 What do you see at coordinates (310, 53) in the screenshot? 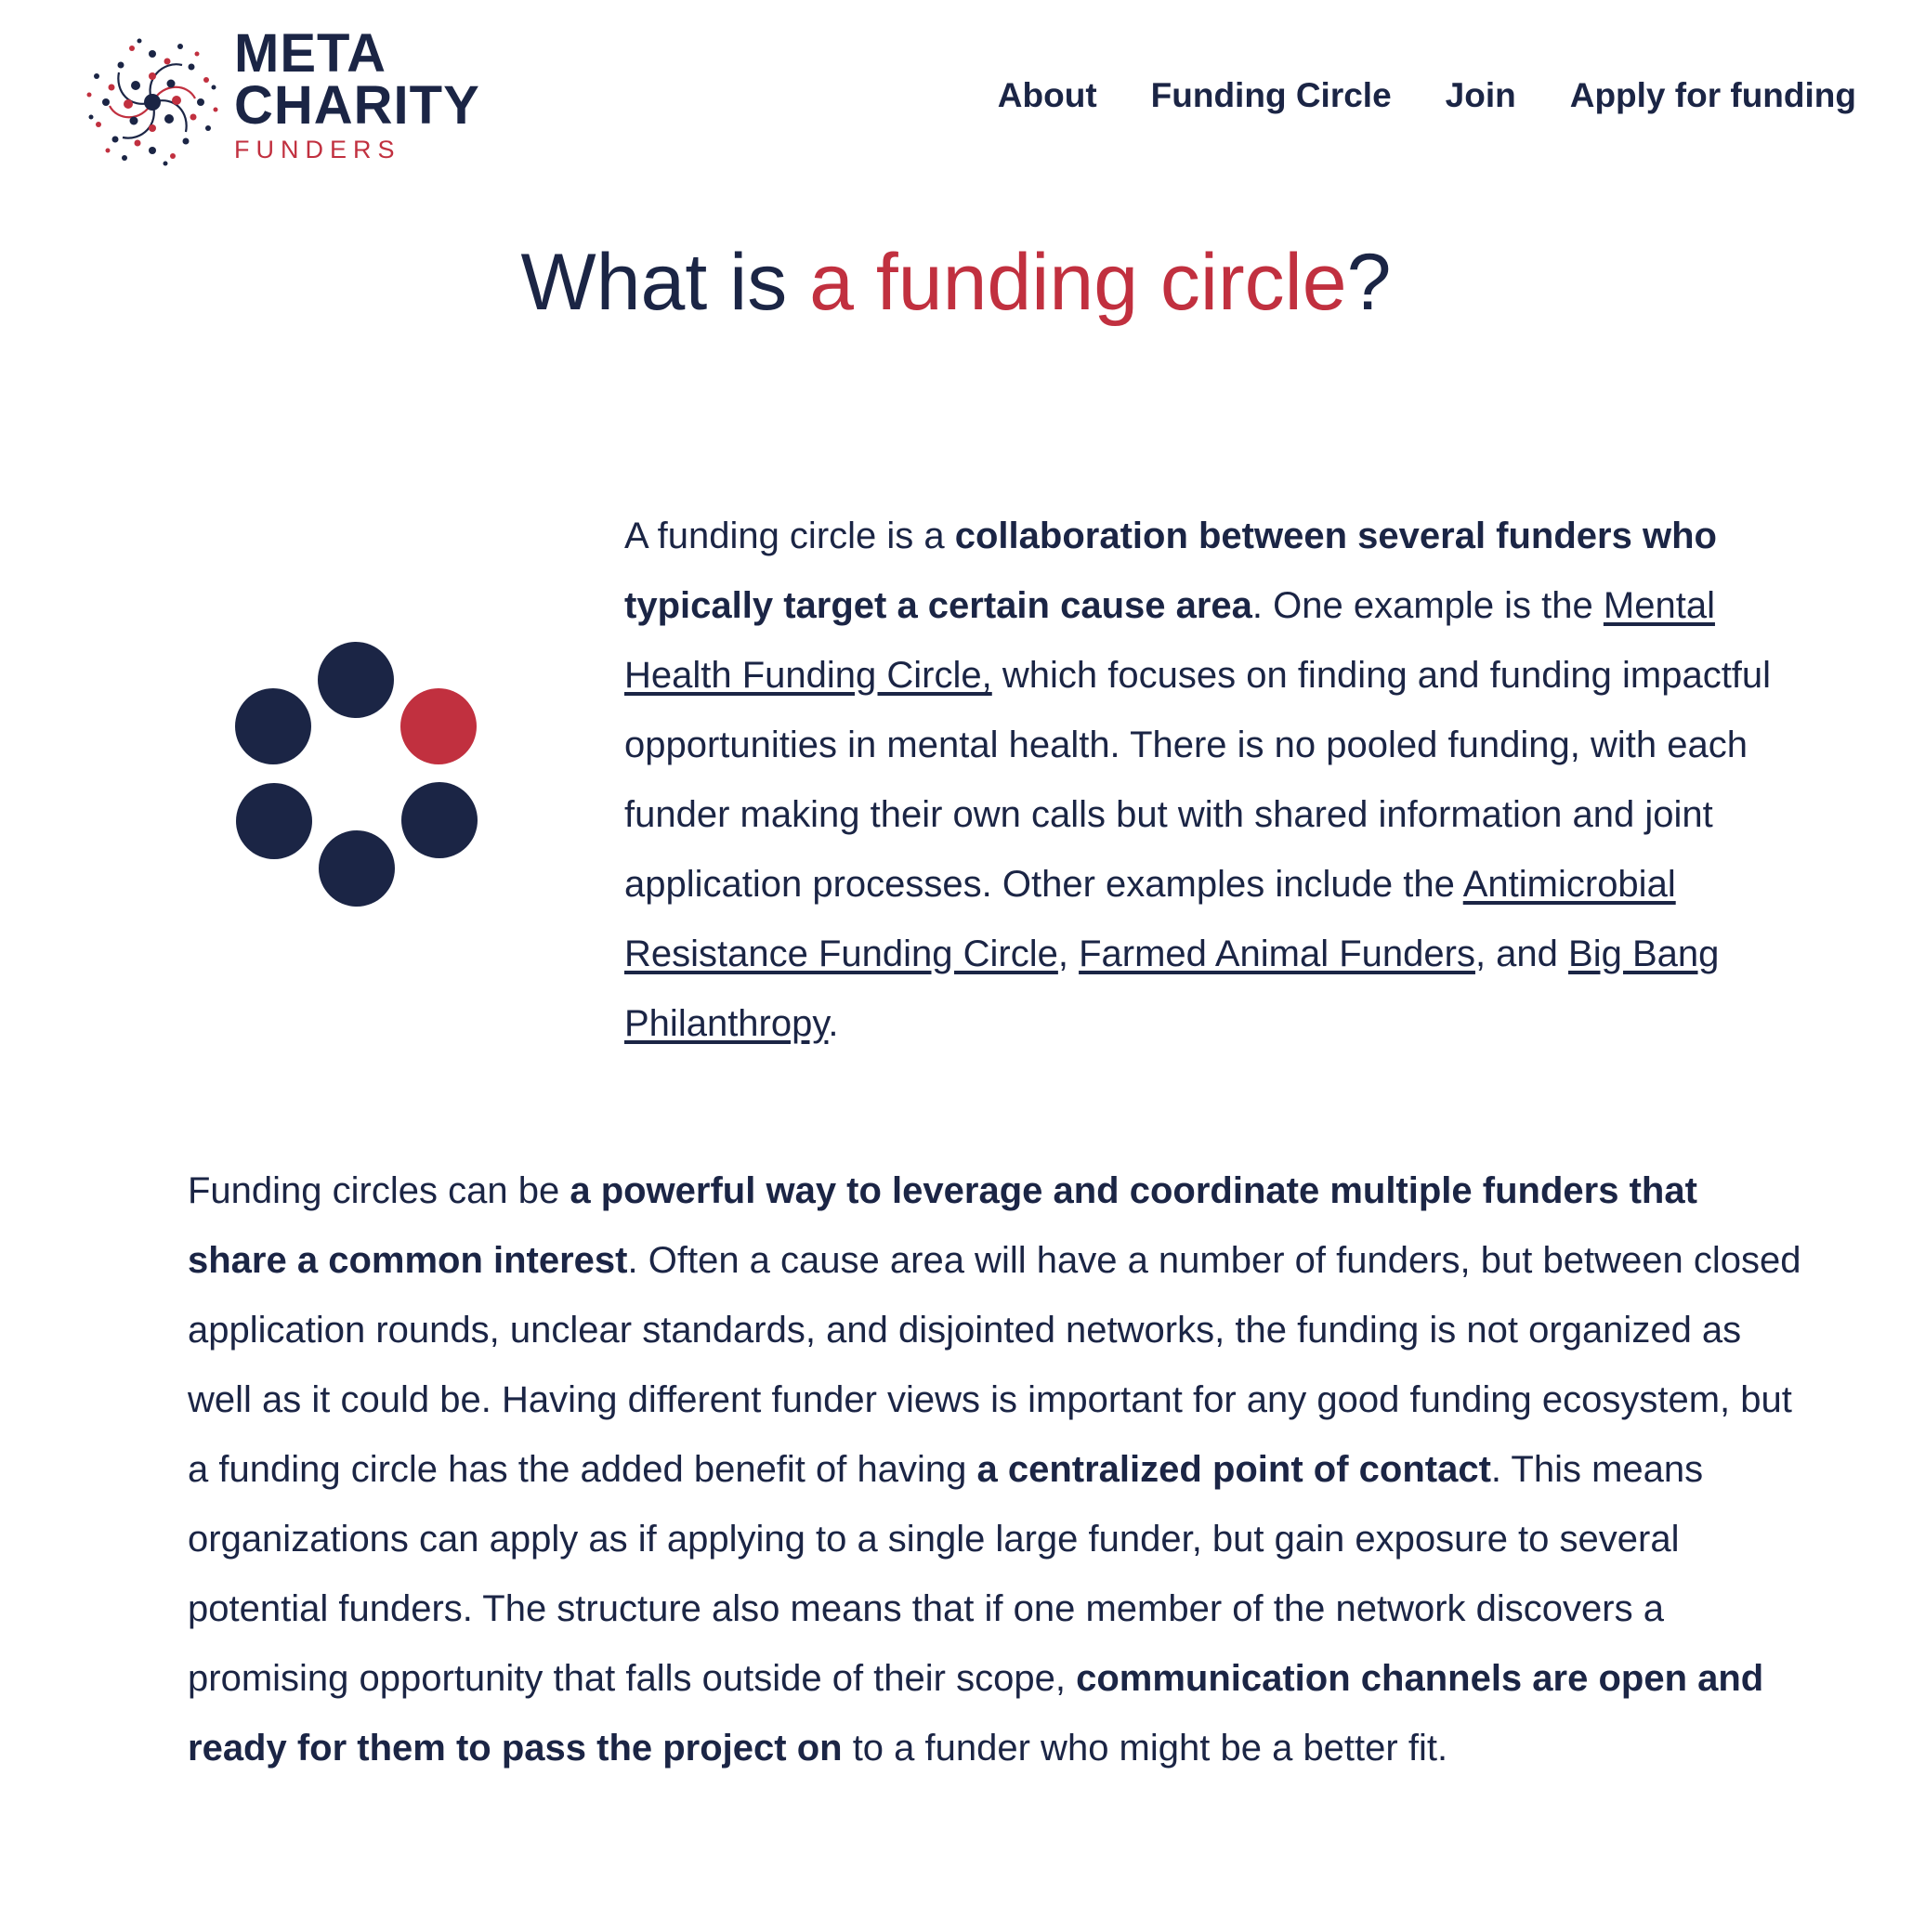
I see `logo-line-meta: META` at bounding box center [310, 53].